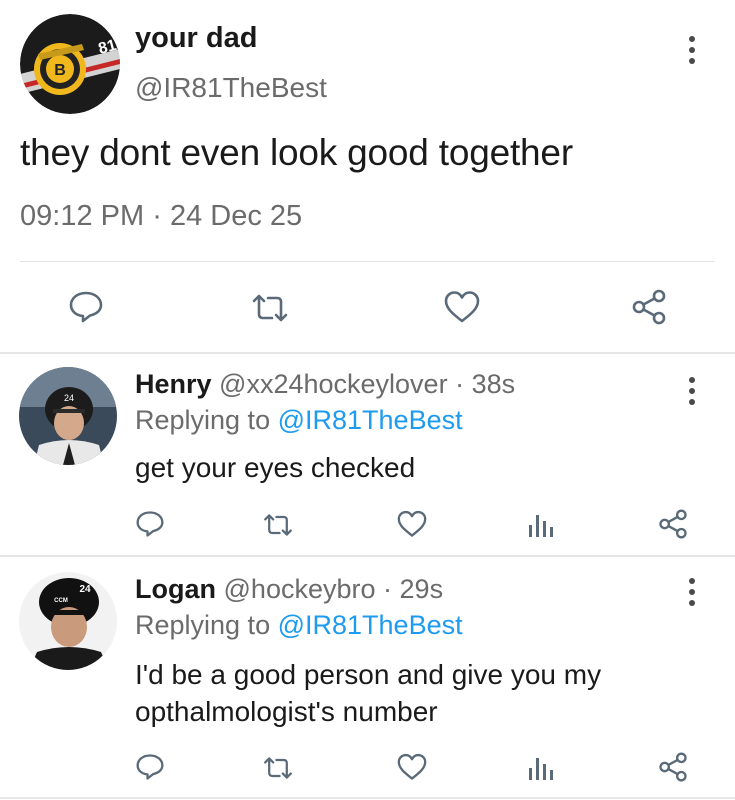 This screenshot has height=800, width=735. I want to click on reply-handle: @hockeybro, so click(300, 589).